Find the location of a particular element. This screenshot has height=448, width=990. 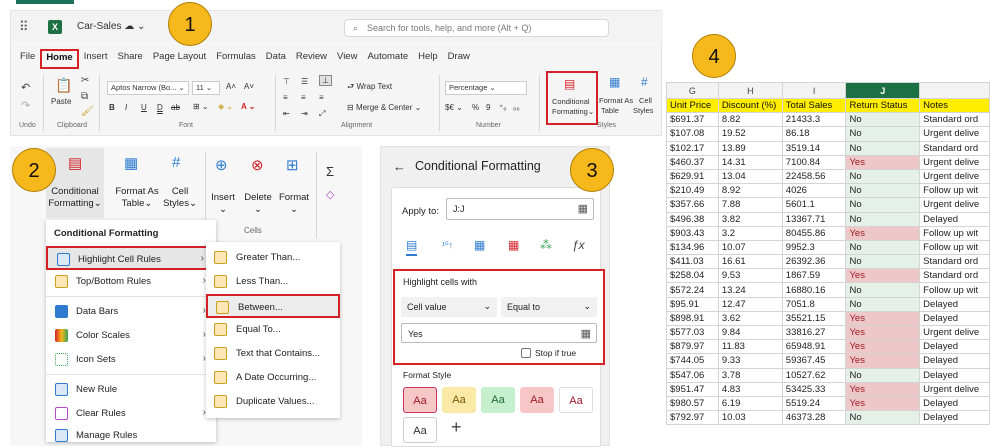

grow-font-icon: A˄ is located at coordinates (231, 86).